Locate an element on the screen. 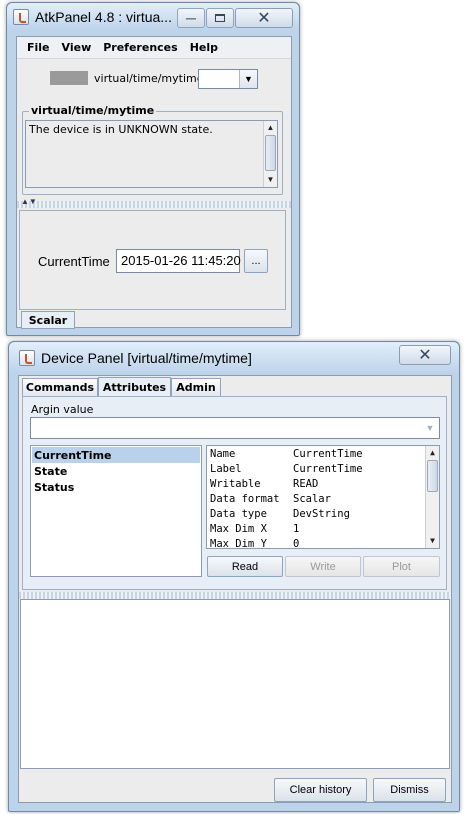  menu-bar: File View Preferences Help is located at coordinates (154, 48).